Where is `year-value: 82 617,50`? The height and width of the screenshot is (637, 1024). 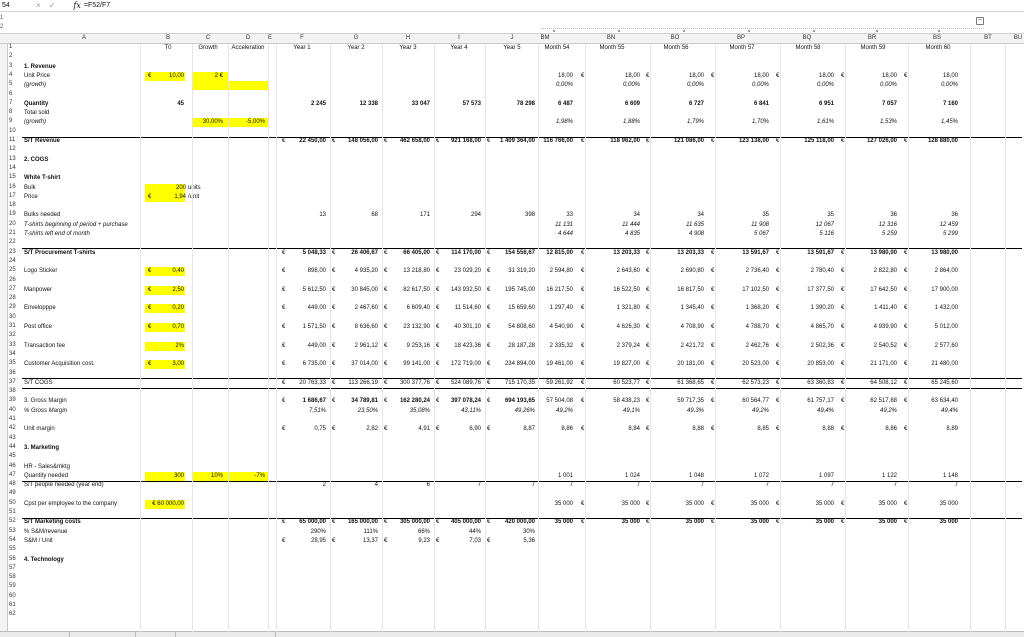 year-value: 82 617,50 is located at coordinates (416, 290).